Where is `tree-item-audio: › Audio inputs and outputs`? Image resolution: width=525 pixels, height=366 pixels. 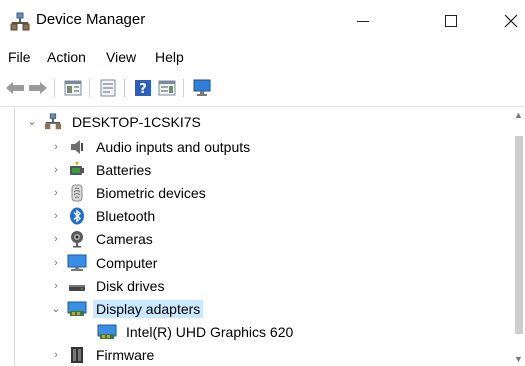
tree-item-audio: › Audio inputs and outputs is located at coordinates (151, 146).